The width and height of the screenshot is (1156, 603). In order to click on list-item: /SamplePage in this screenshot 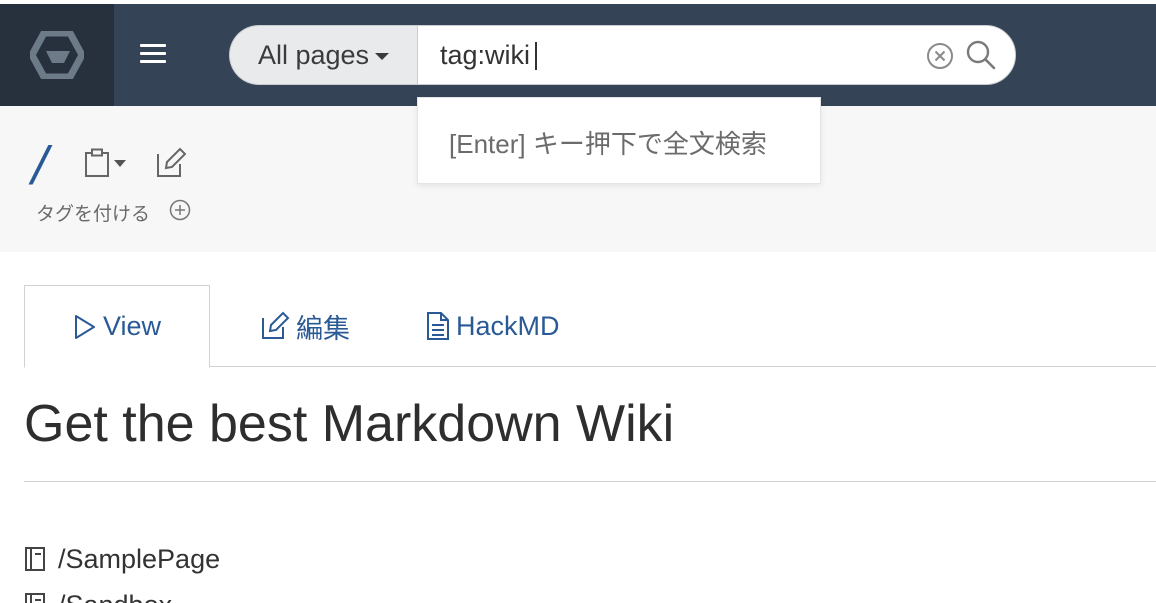, I will do `click(122, 559)`.